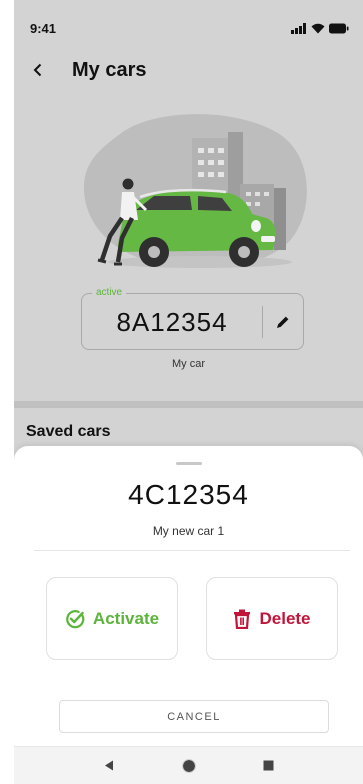 The image size is (363, 784). What do you see at coordinates (188, 364) in the screenshot?
I see `active-car-name: My car` at bounding box center [188, 364].